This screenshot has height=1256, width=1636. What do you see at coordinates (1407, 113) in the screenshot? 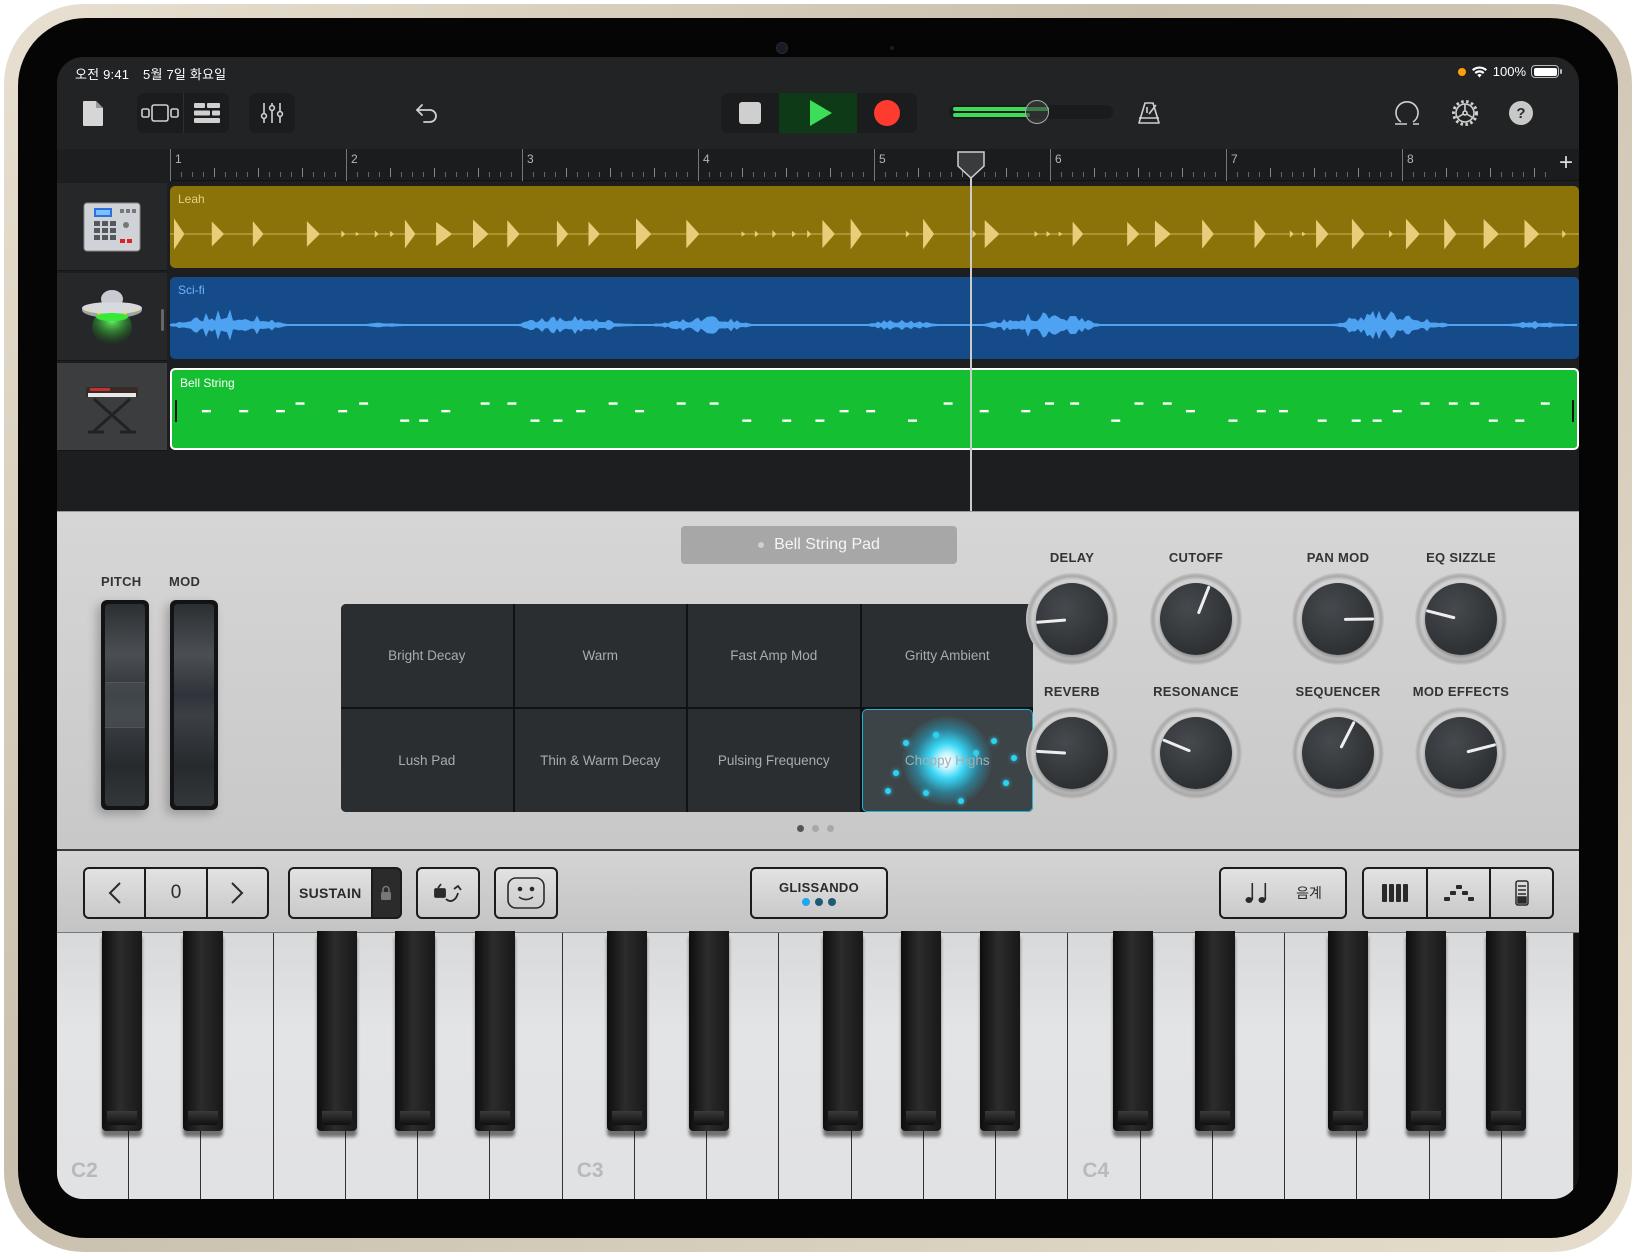
I see `loop-browser-button` at bounding box center [1407, 113].